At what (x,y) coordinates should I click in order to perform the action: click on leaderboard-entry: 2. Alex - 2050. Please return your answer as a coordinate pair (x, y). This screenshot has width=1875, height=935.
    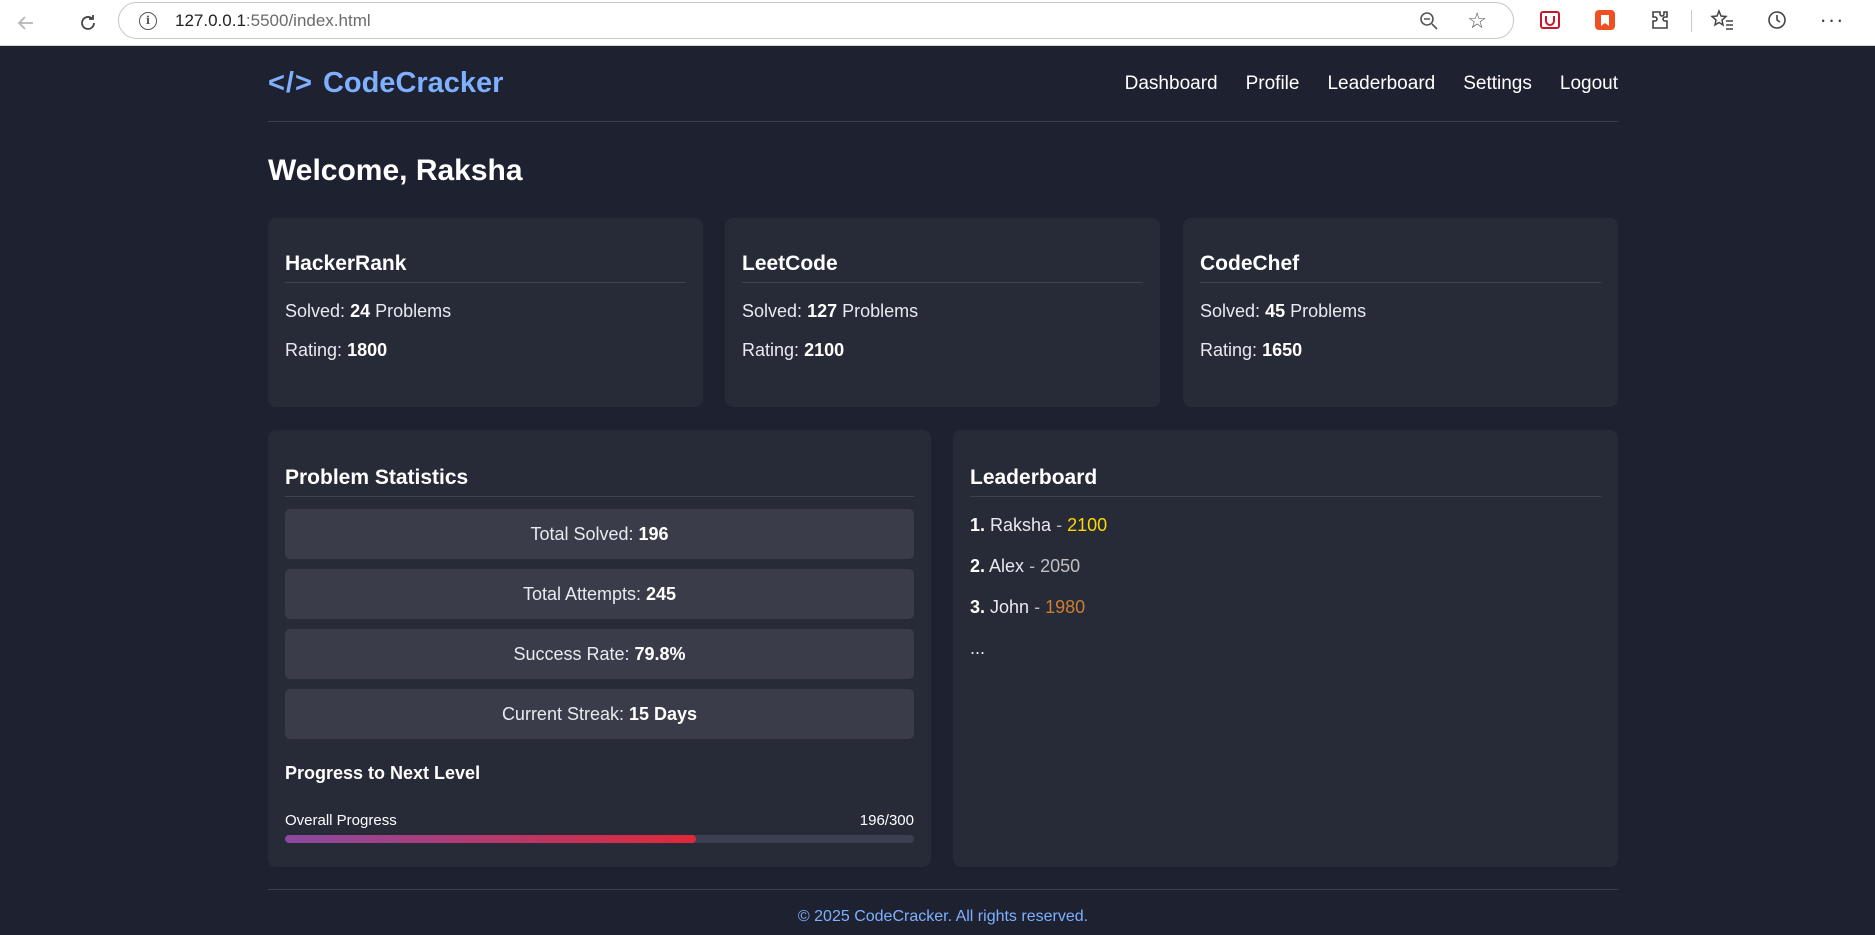
    Looking at the image, I should click on (1025, 566).